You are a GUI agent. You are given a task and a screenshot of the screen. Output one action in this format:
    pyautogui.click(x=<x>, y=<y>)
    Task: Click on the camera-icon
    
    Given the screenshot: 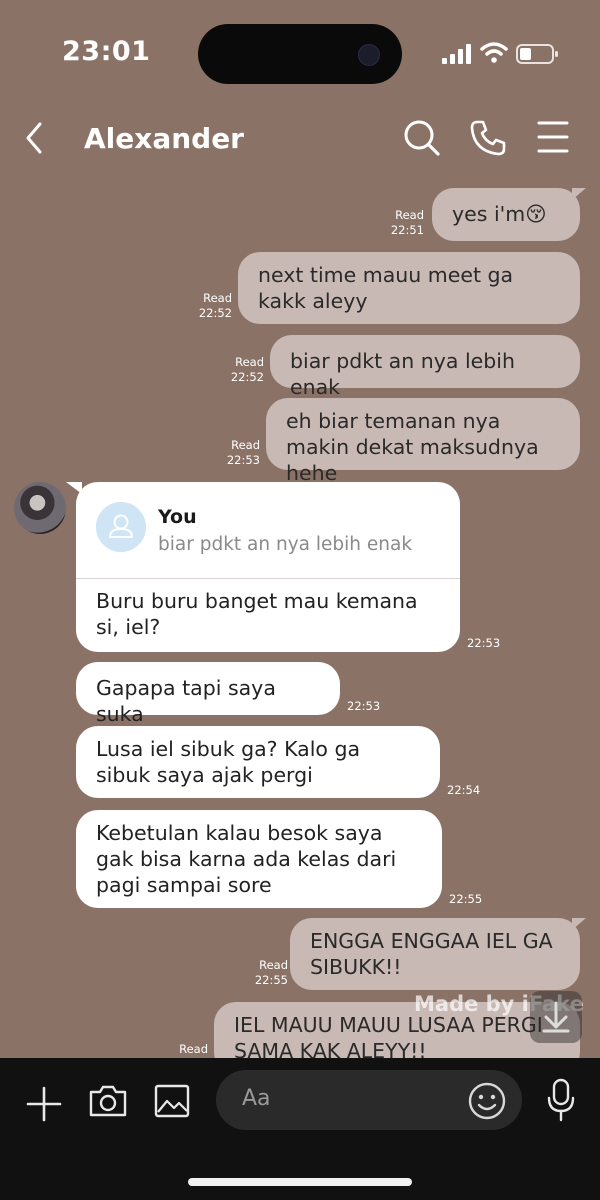 What is the action you would take?
    pyautogui.click(x=108, y=1101)
    